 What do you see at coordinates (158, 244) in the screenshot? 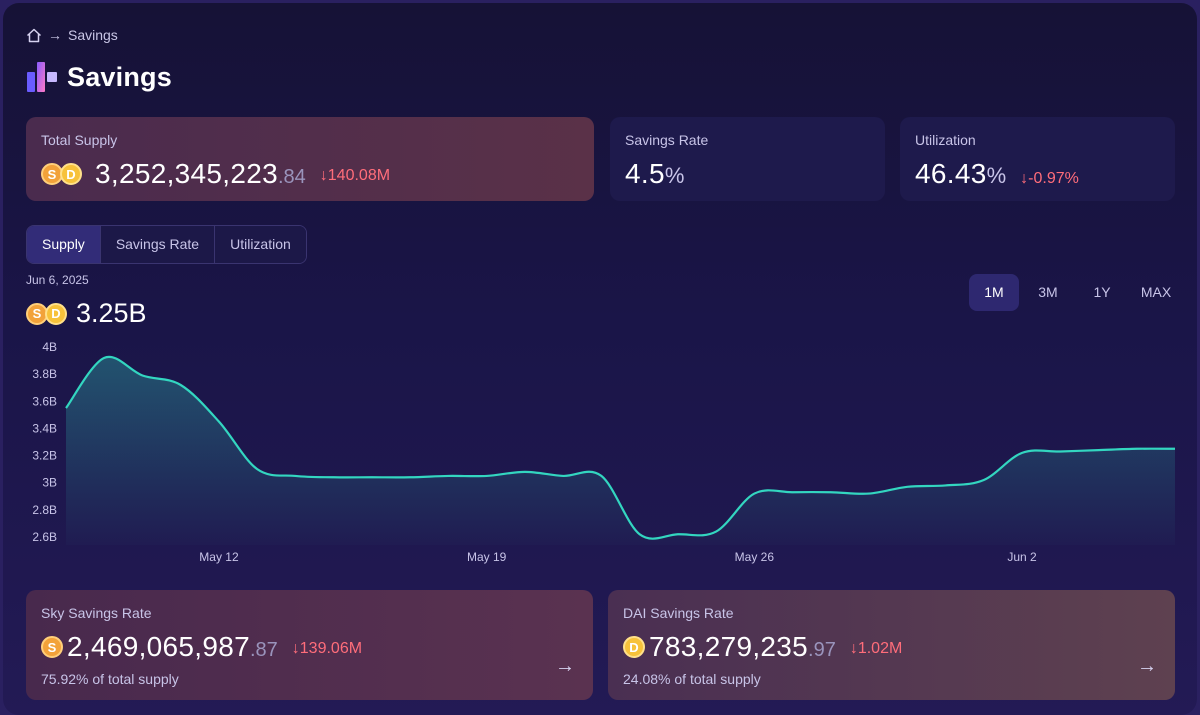
I see `tab-savings-rate: Savings Rate` at bounding box center [158, 244].